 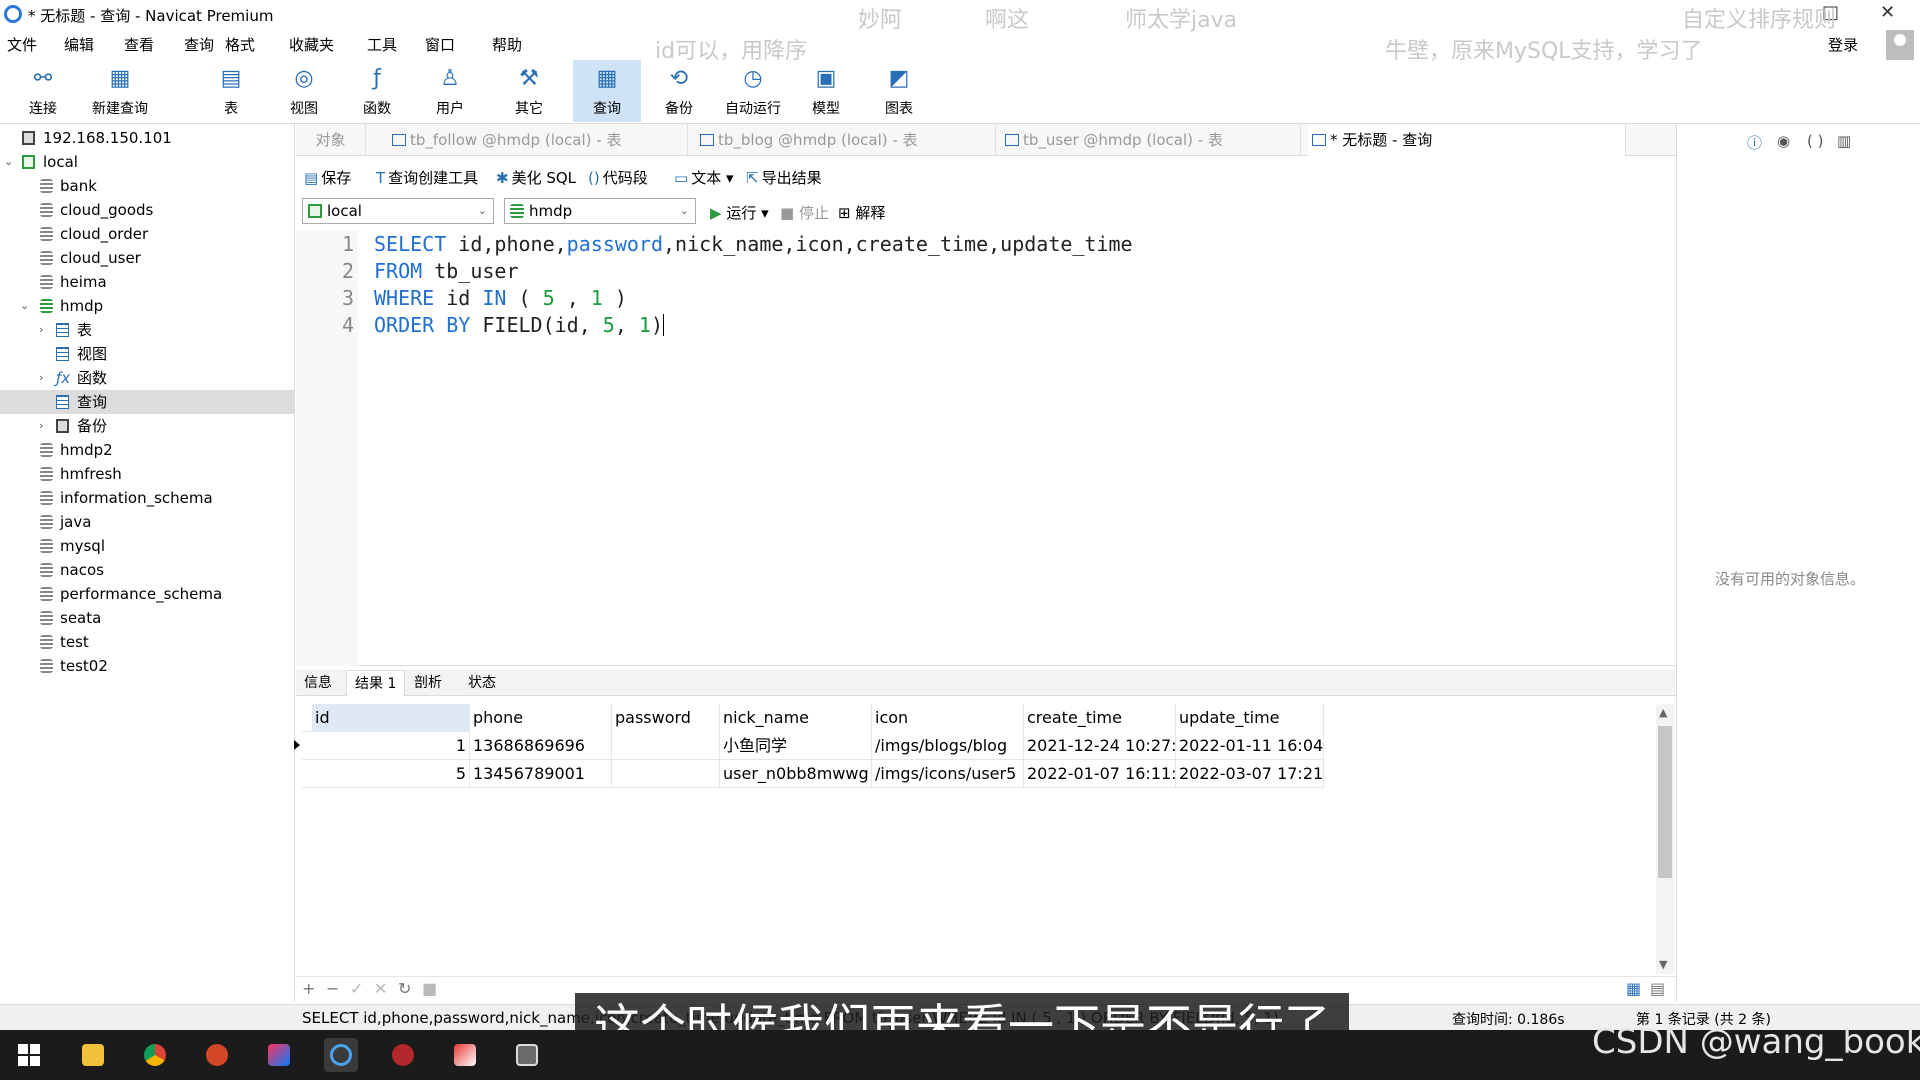 What do you see at coordinates (139, 44) in the screenshot?
I see `menu-view: 查看` at bounding box center [139, 44].